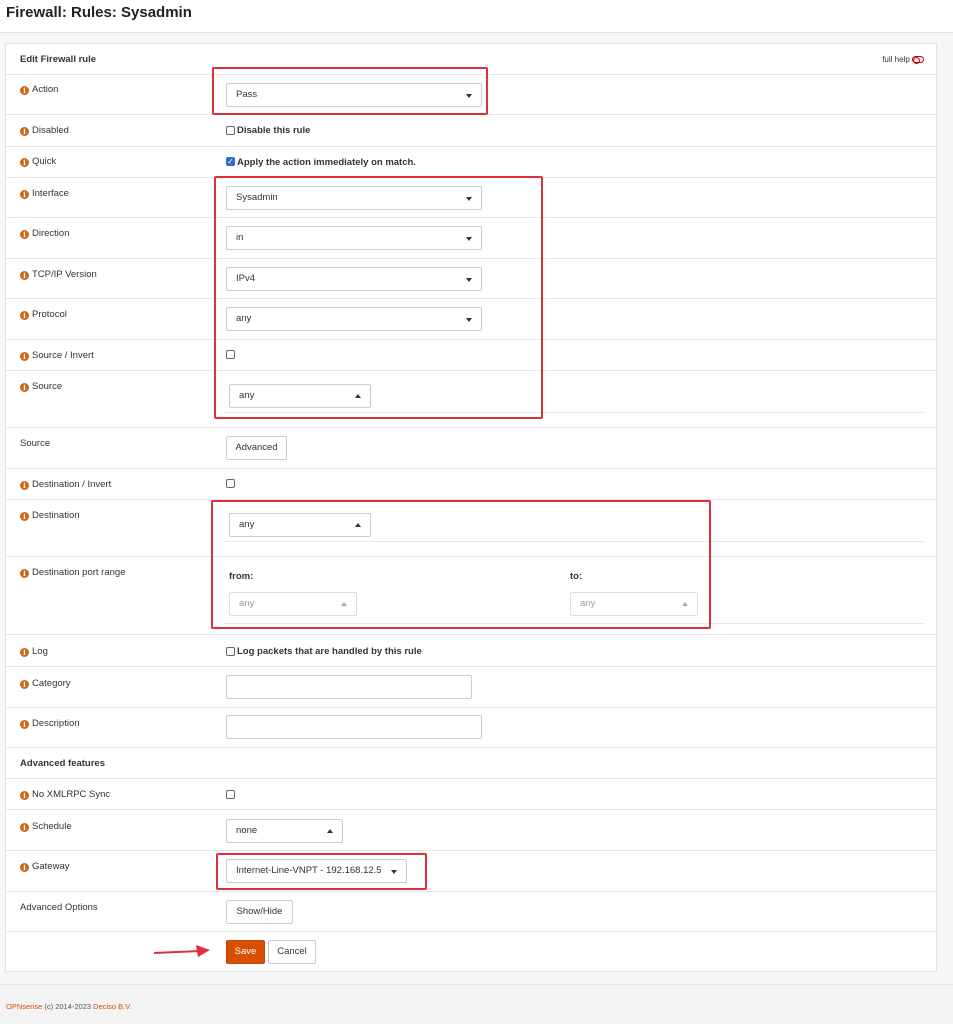 The width and height of the screenshot is (953, 1024). Describe the element at coordinates (284, 831) in the screenshot. I see `schedule-select: none` at that location.